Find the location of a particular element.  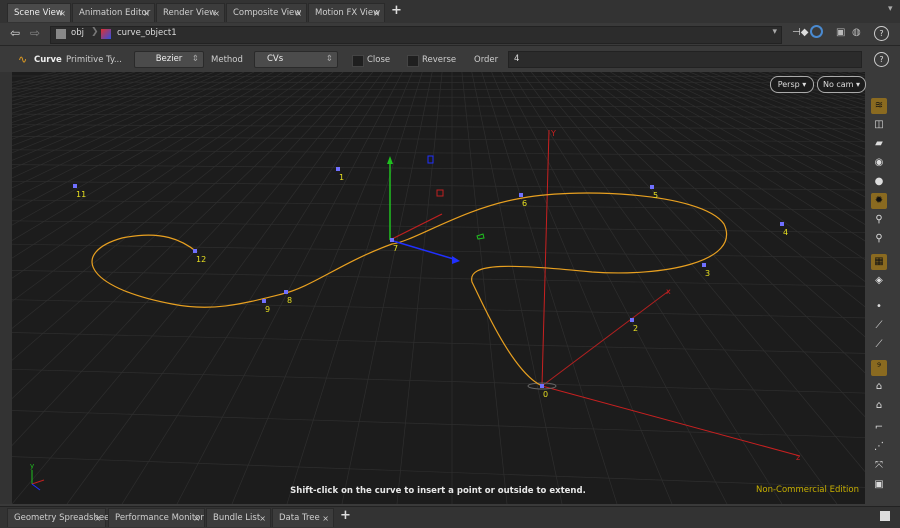

tab-label: Motion FX View is located at coordinates (347, 13).